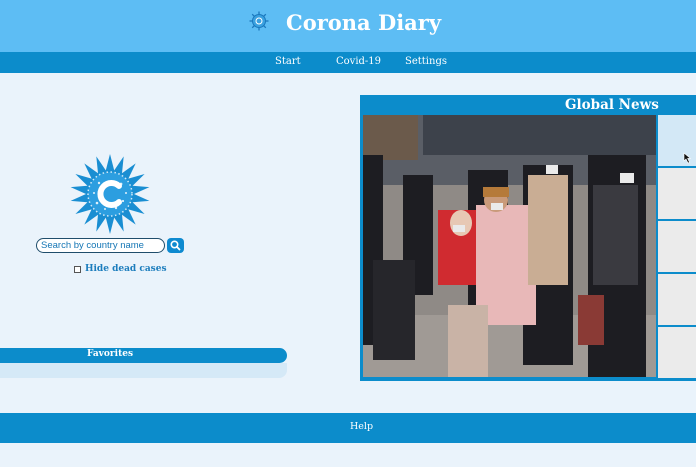  I want to click on app-header: Corona Diary, so click(348, 26).